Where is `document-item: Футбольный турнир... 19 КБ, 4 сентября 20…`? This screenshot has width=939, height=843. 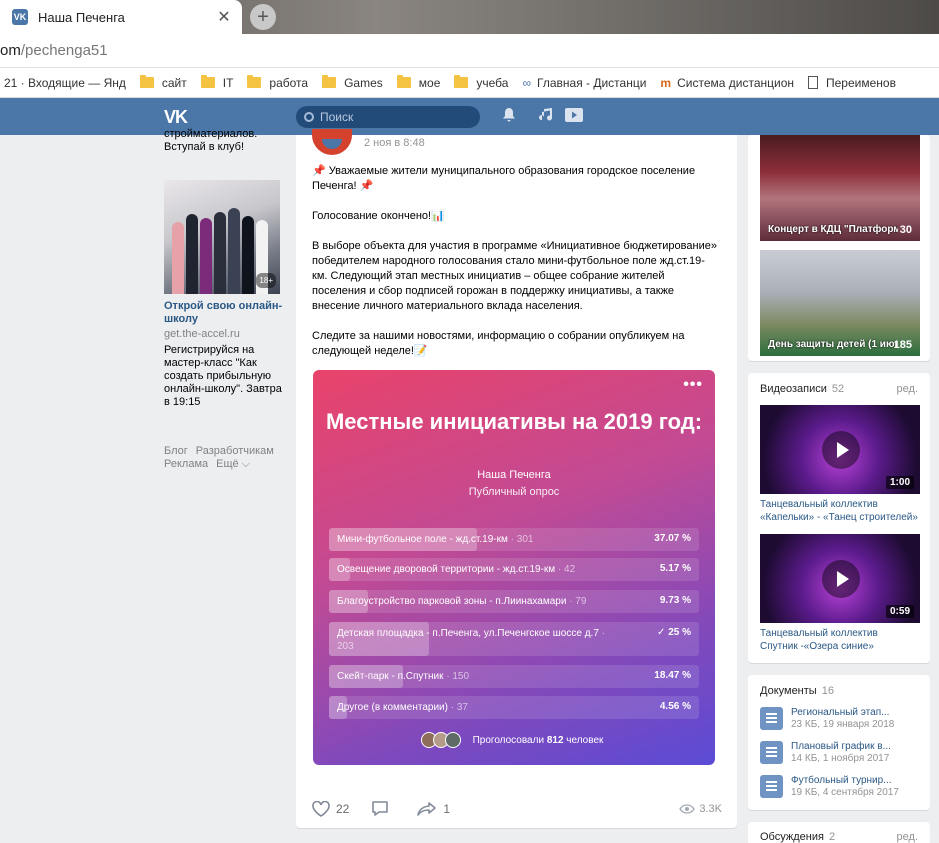
document-item: Футбольный турнир... 19 КБ, 4 сентября 20… is located at coordinates (839, 788).